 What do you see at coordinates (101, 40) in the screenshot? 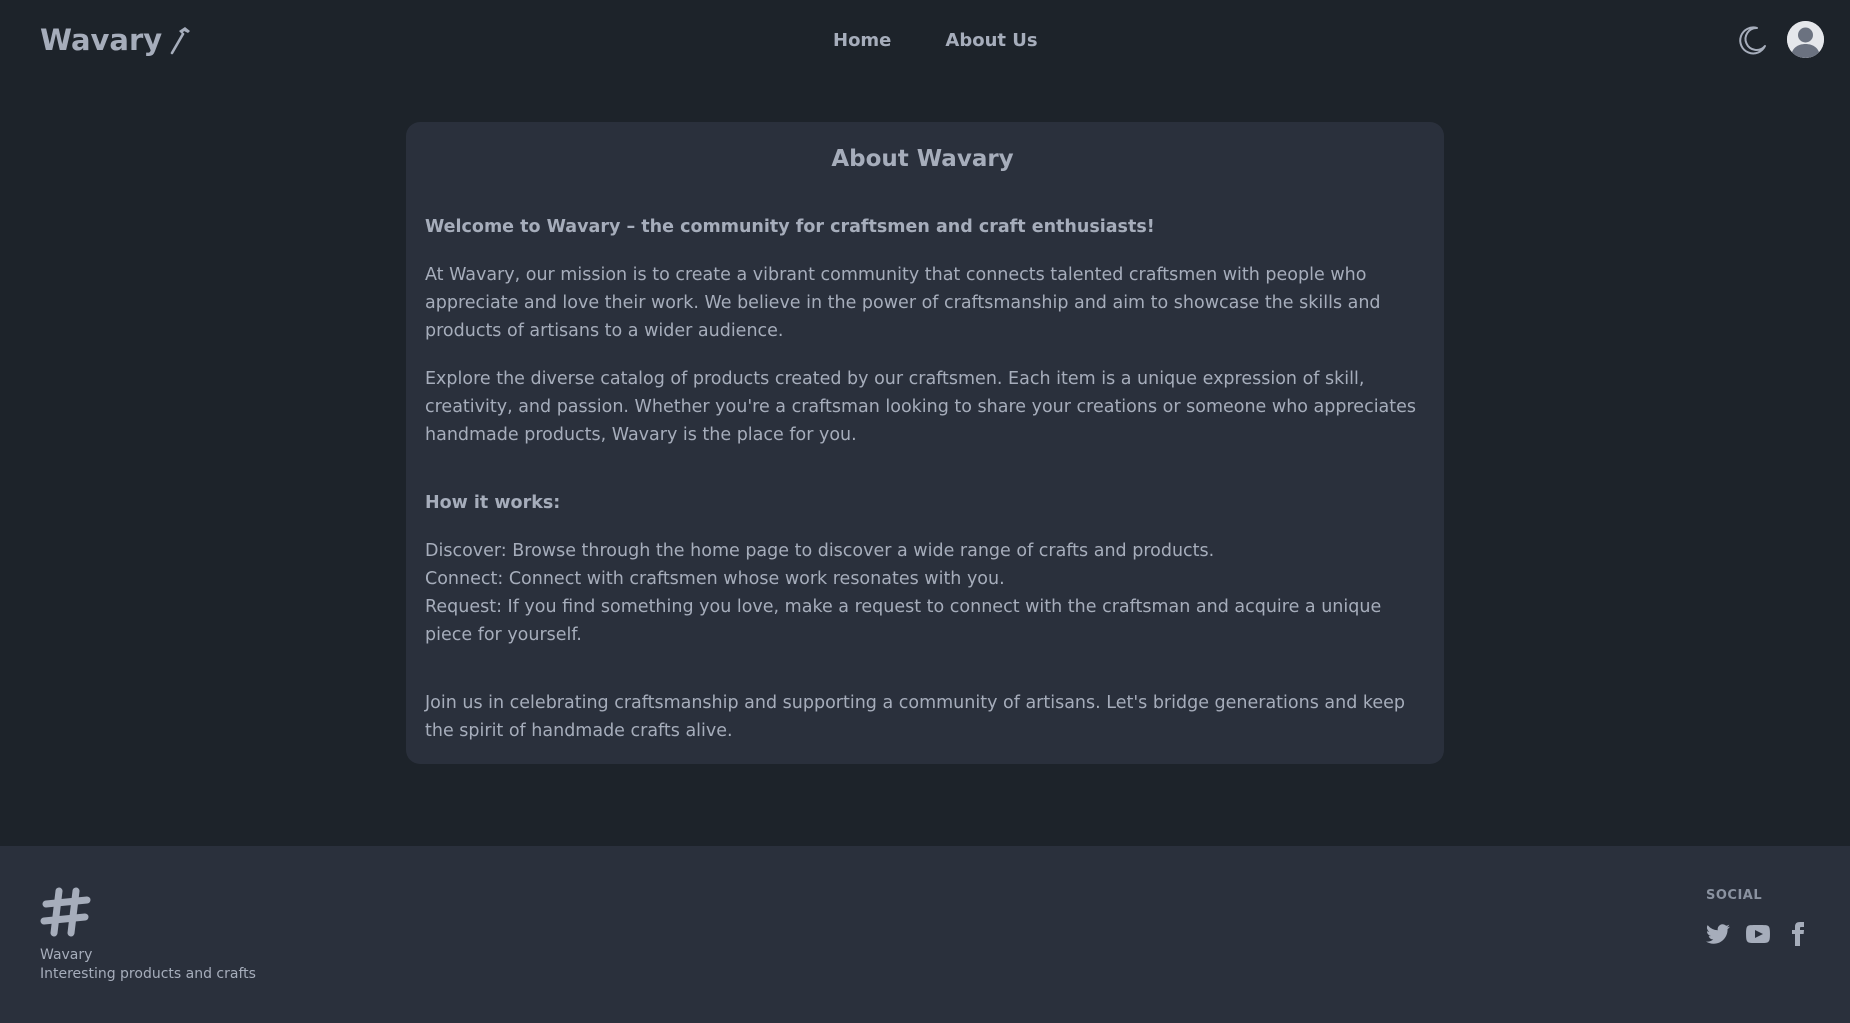
I see `brand-name: Wavary` at bounding box center [101, 40].